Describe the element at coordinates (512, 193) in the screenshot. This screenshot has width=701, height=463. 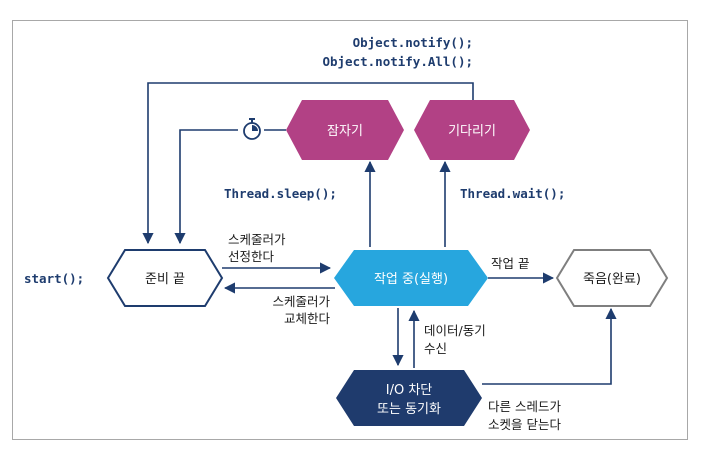
I see `wait-code: Thread.wait();` at that location.